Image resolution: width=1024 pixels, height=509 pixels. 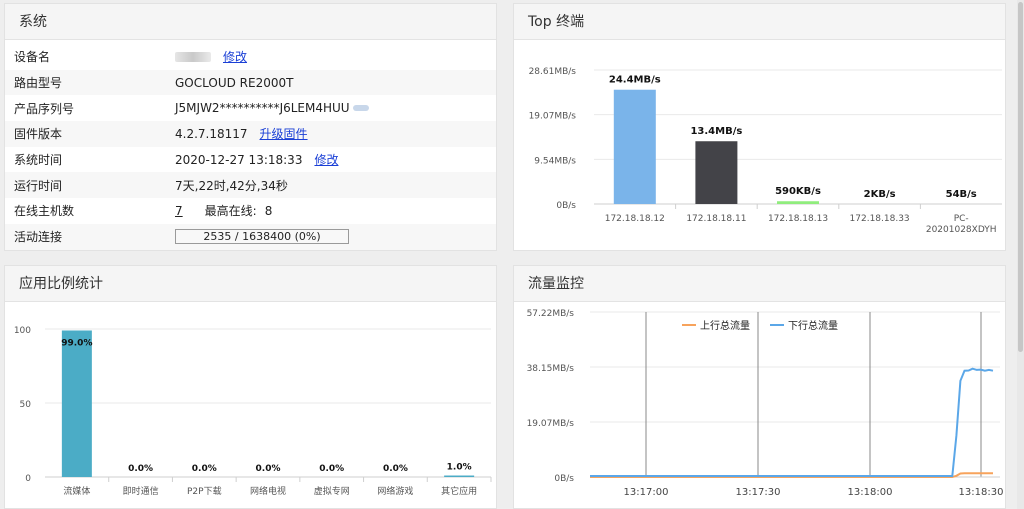 What do you see at coordinates (332, 491) in the screenshot?
I see `x-tick-label: 虚拟专网` at bounding box center [332, 491].